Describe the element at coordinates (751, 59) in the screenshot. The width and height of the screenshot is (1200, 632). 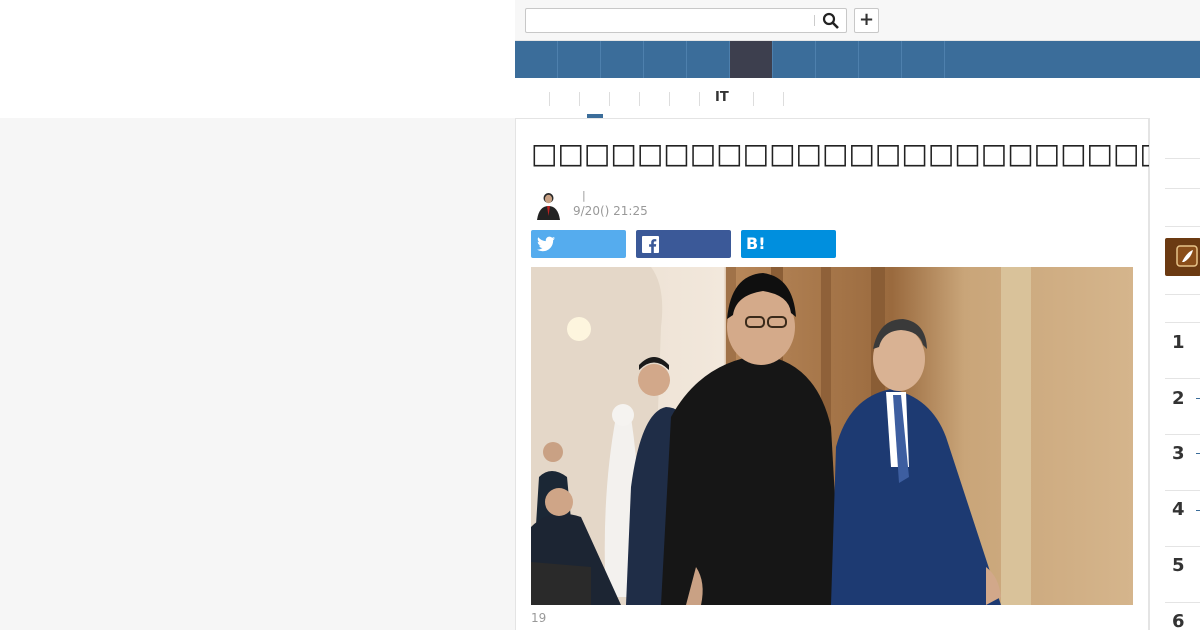
I see `nav-item-active` at that location.